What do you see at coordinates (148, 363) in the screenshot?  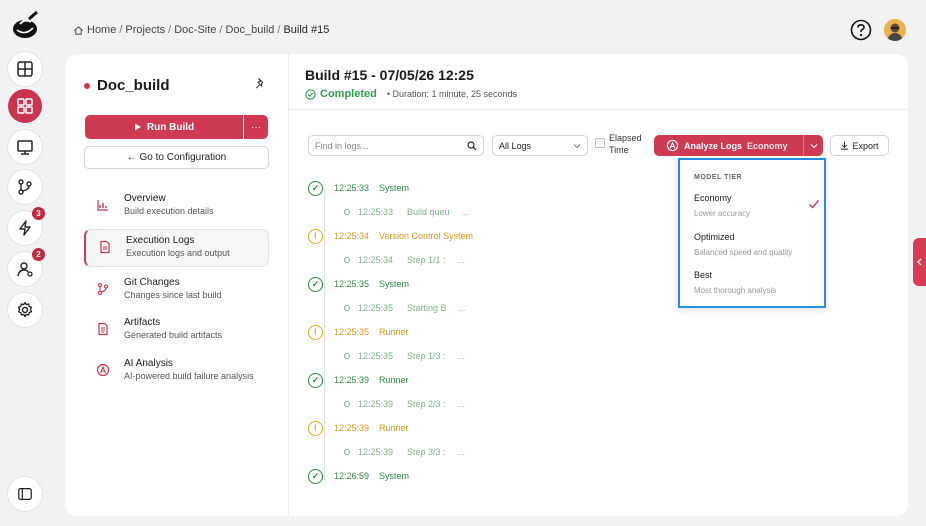 I see `nav-ai-analysis-title: AI Analysis` at bounding box center [148, 363].